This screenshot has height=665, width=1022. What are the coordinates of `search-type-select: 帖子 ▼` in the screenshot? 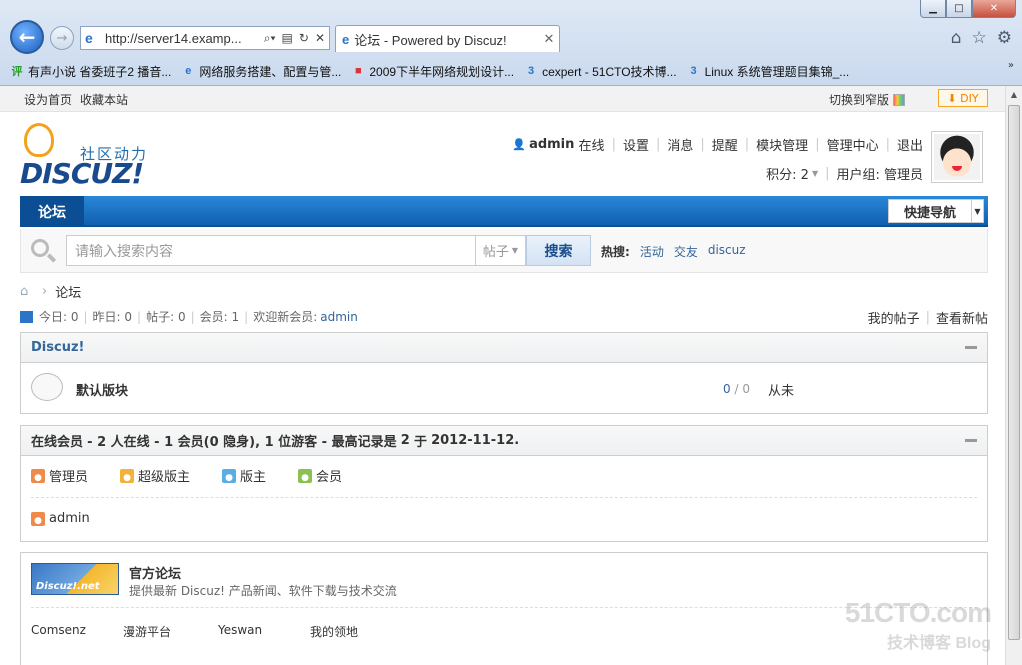 It's located at (501, 250).